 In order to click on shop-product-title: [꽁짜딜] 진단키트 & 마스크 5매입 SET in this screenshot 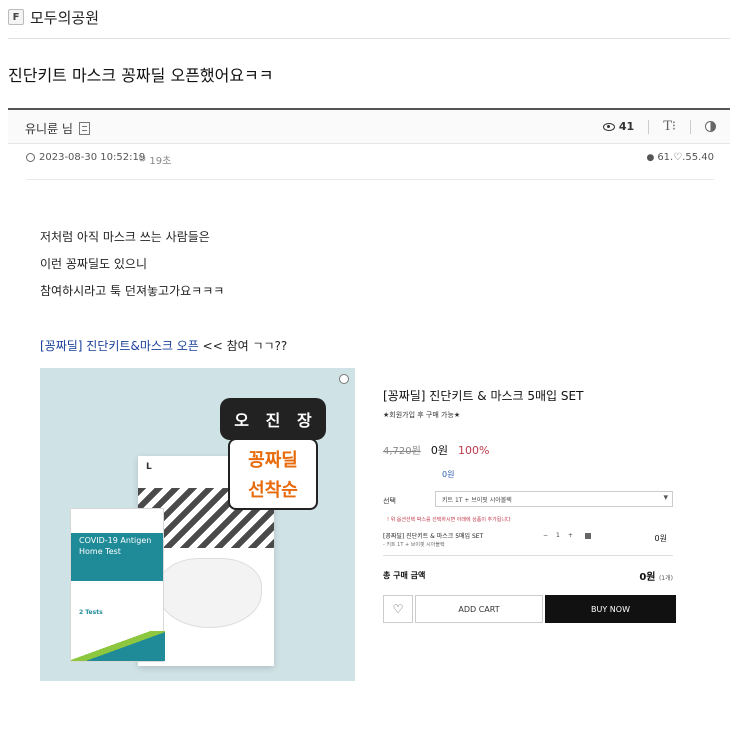, I will do `click(483, 396)`.